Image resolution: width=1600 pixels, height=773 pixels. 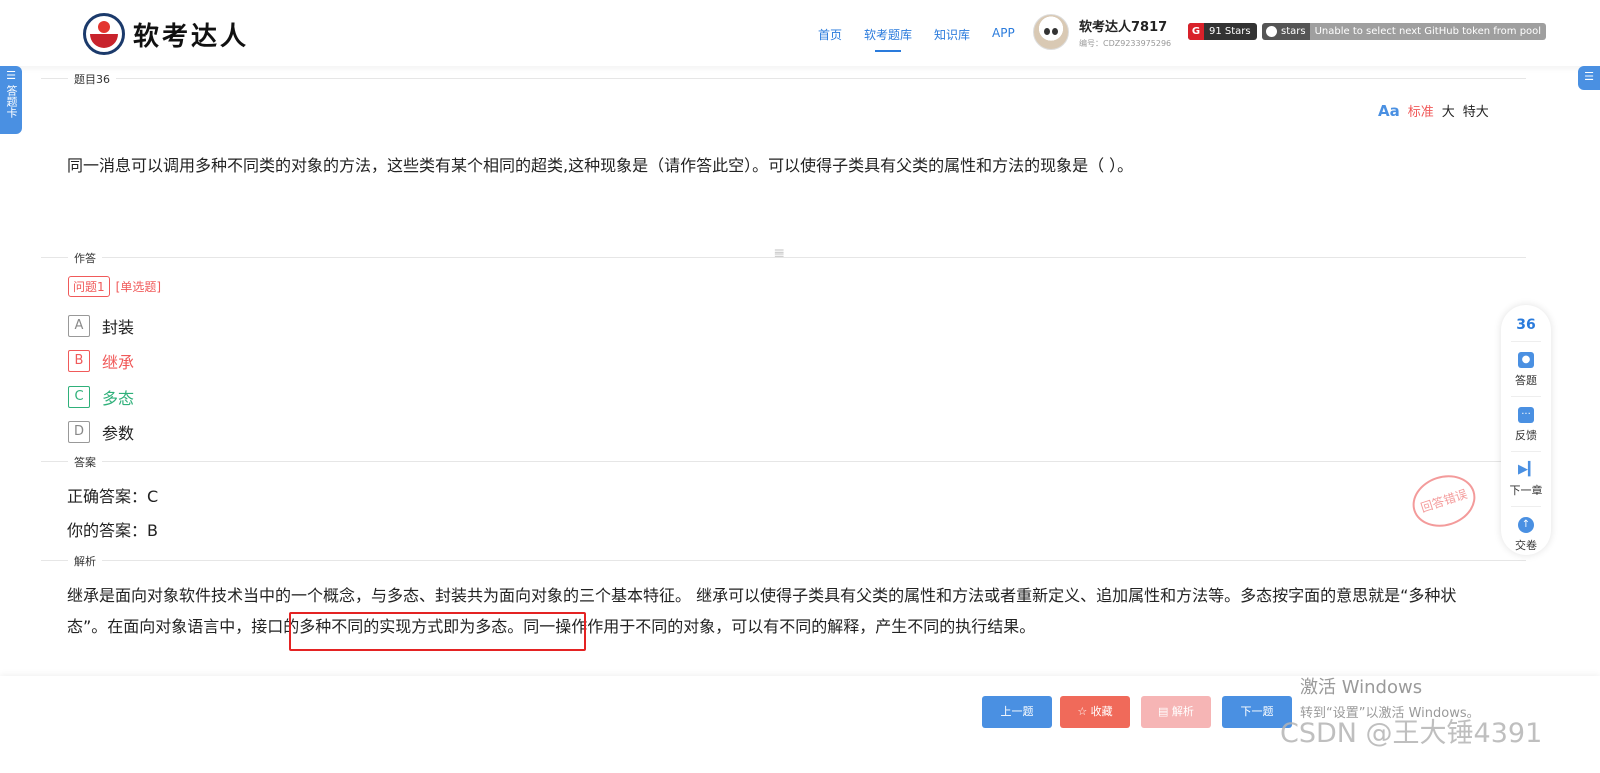 What do you see at coordinates (888, 39) in the screenshot?
I see `nav-question-bank: 软考题库` at bounding box center [888, 39].